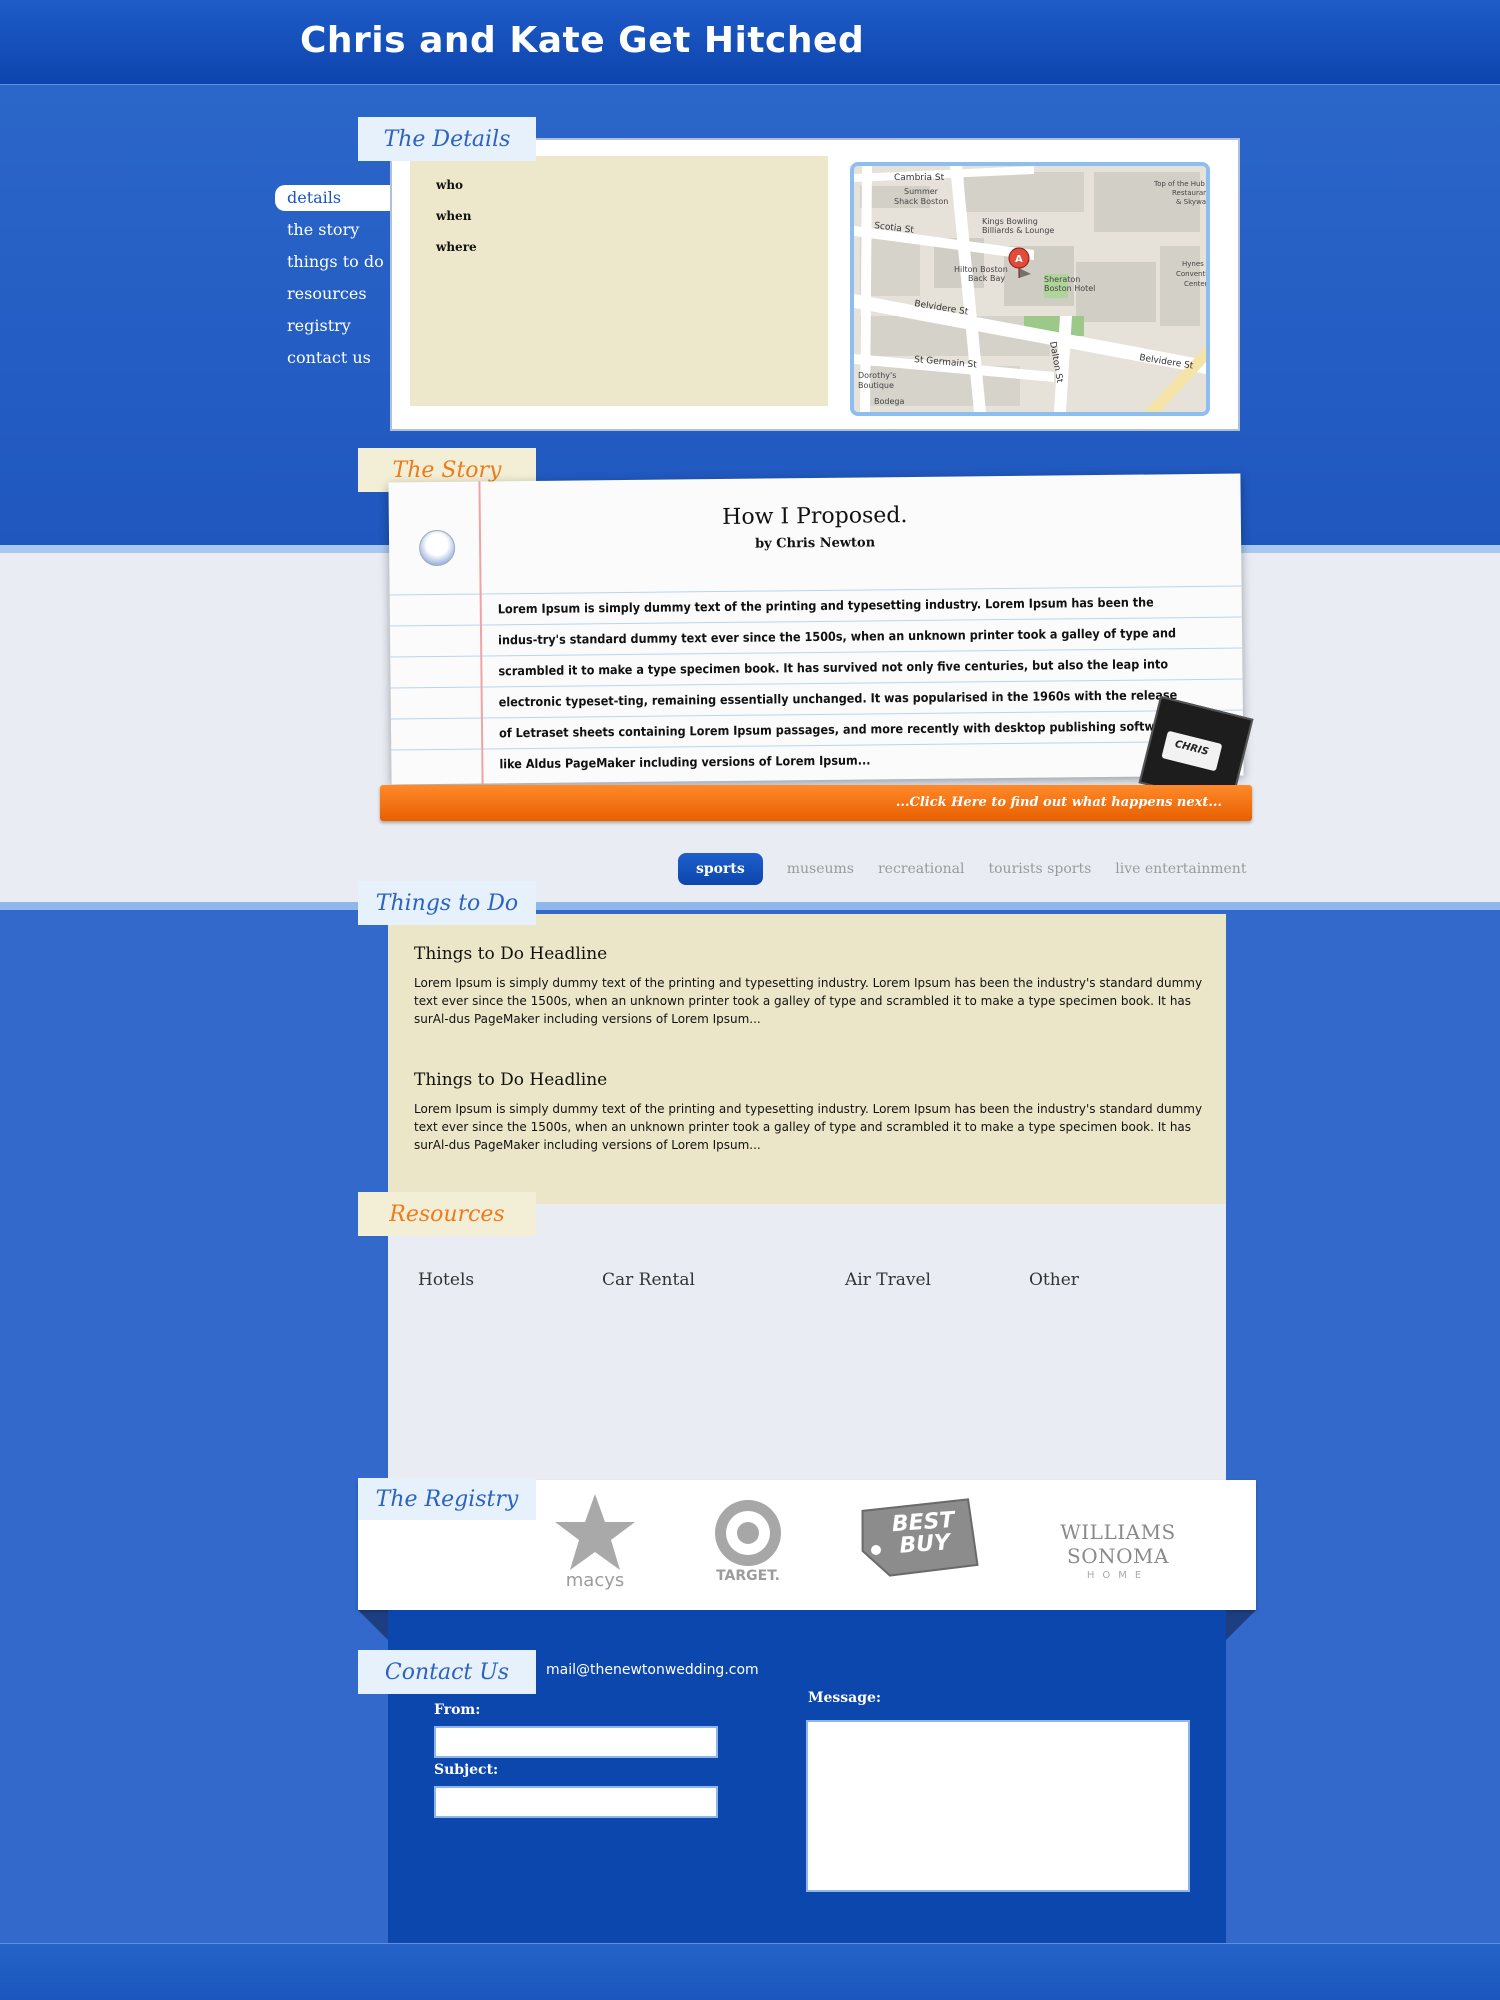  What do you see at coordinates (457, 1710) in the screenshot?
I see `from-label: From:` at bounding box center [457, 1710].